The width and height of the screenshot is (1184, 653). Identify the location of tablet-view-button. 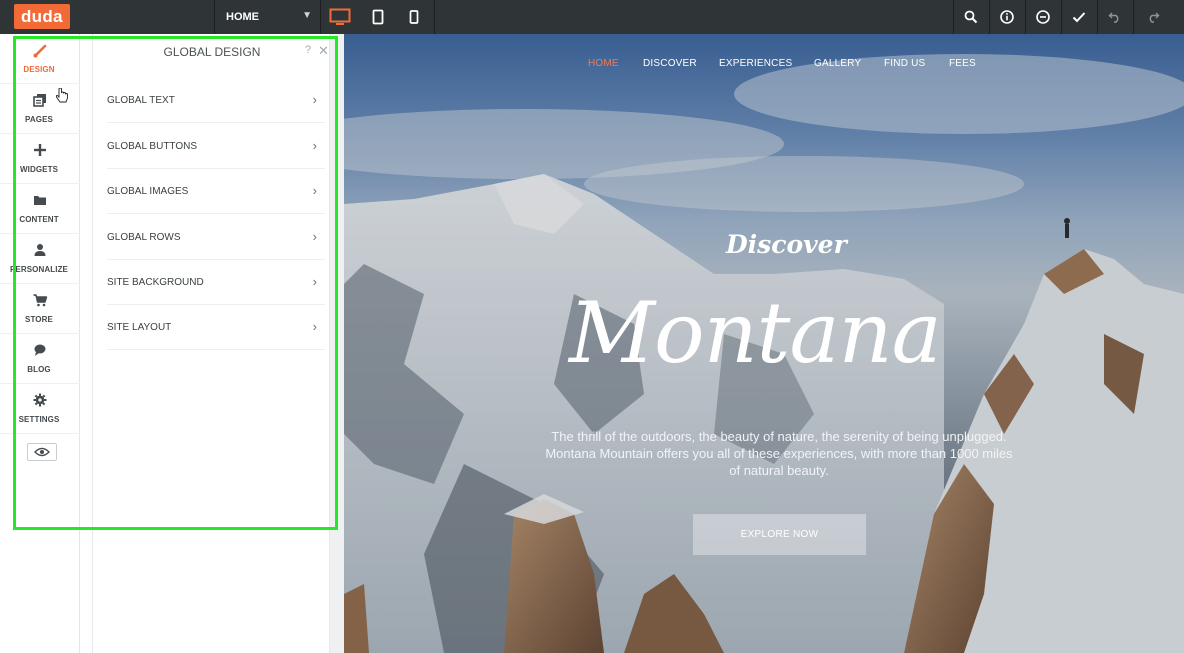
(378, 17).